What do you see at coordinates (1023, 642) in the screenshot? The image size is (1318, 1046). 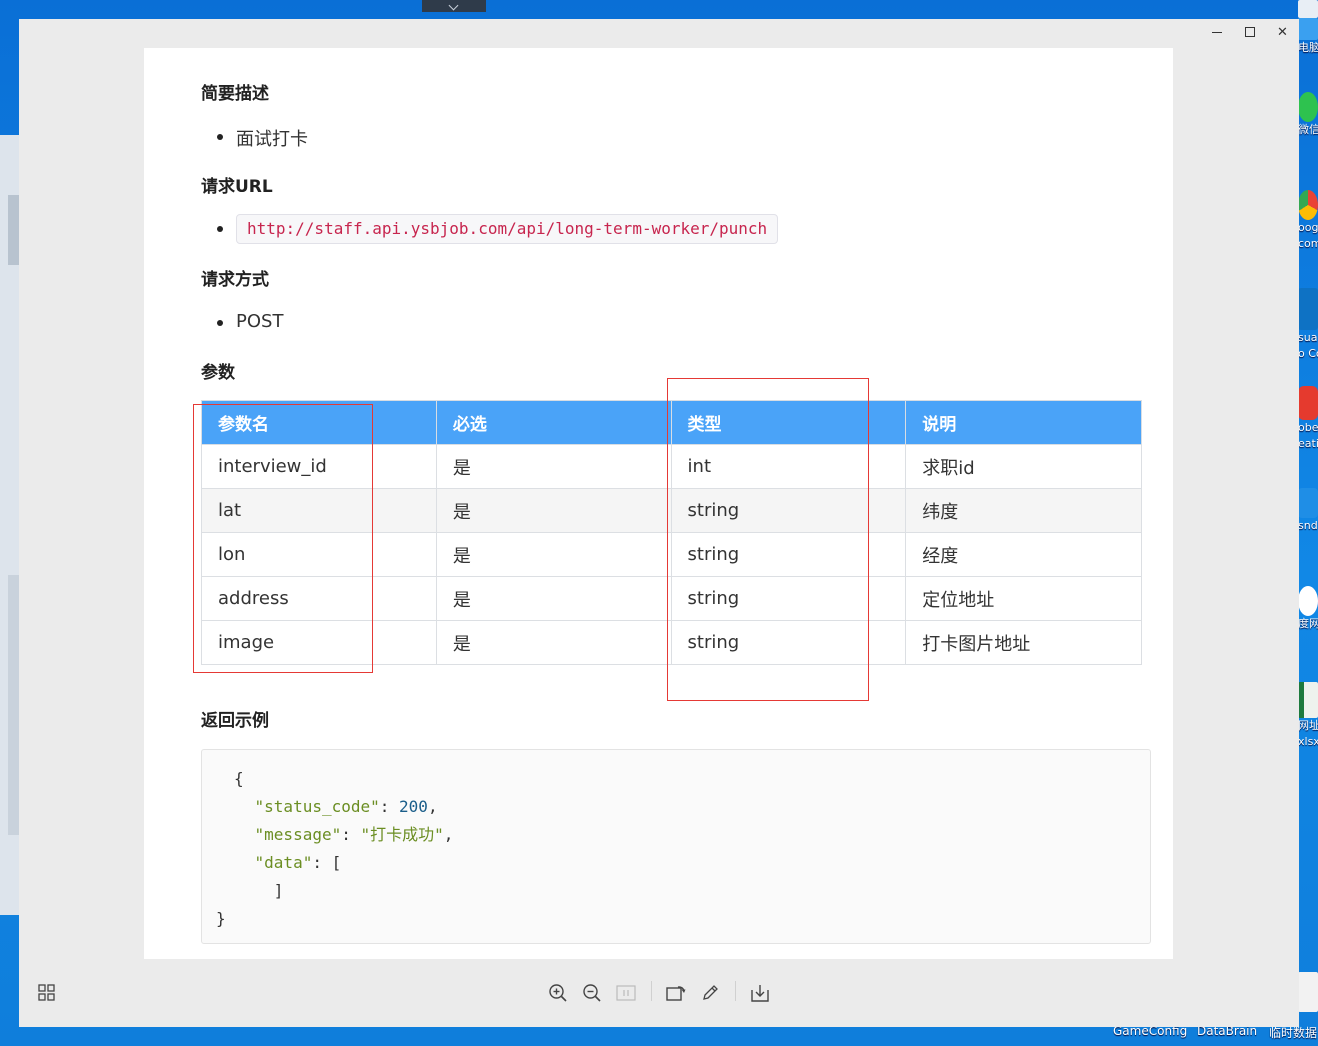 I see `param-description: 打卡图片地址` at bounding box center [1023, 642].